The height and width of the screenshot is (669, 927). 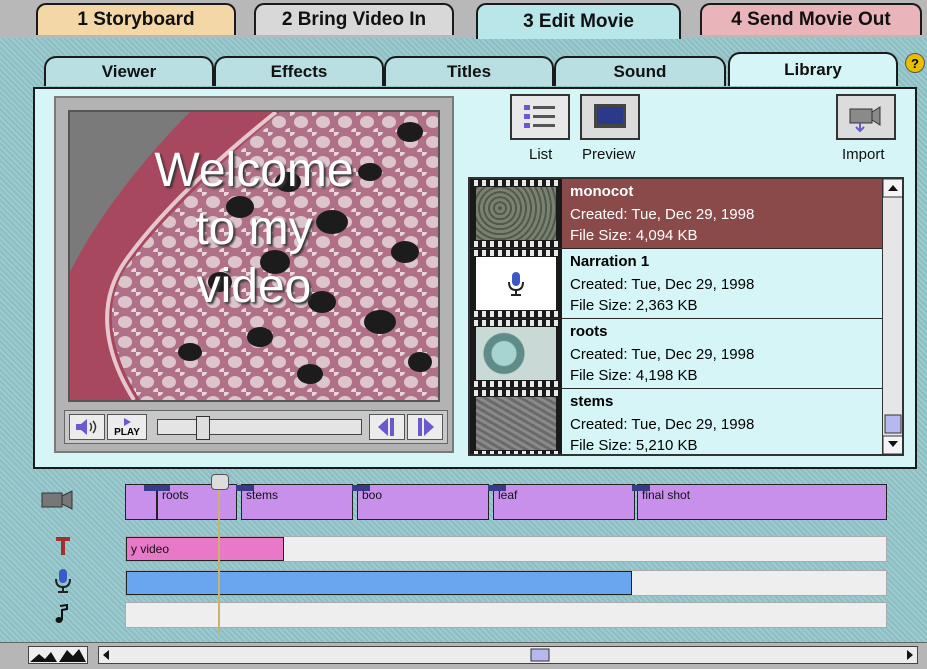 I want to click on step-forward-button, so click(x=425, y=427).